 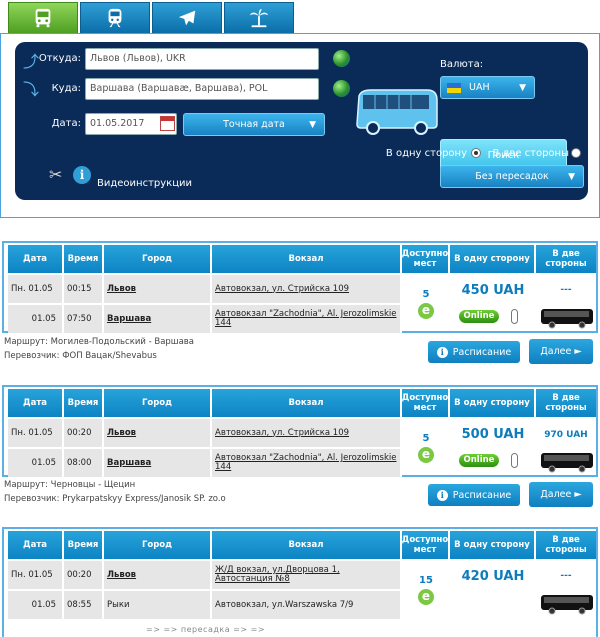 What do you see at coordinates (202, 89) in the screenshot?
I see `to-input: Варшава (Варшавæ, Варшава), POL` at bounding box center [202, 89].